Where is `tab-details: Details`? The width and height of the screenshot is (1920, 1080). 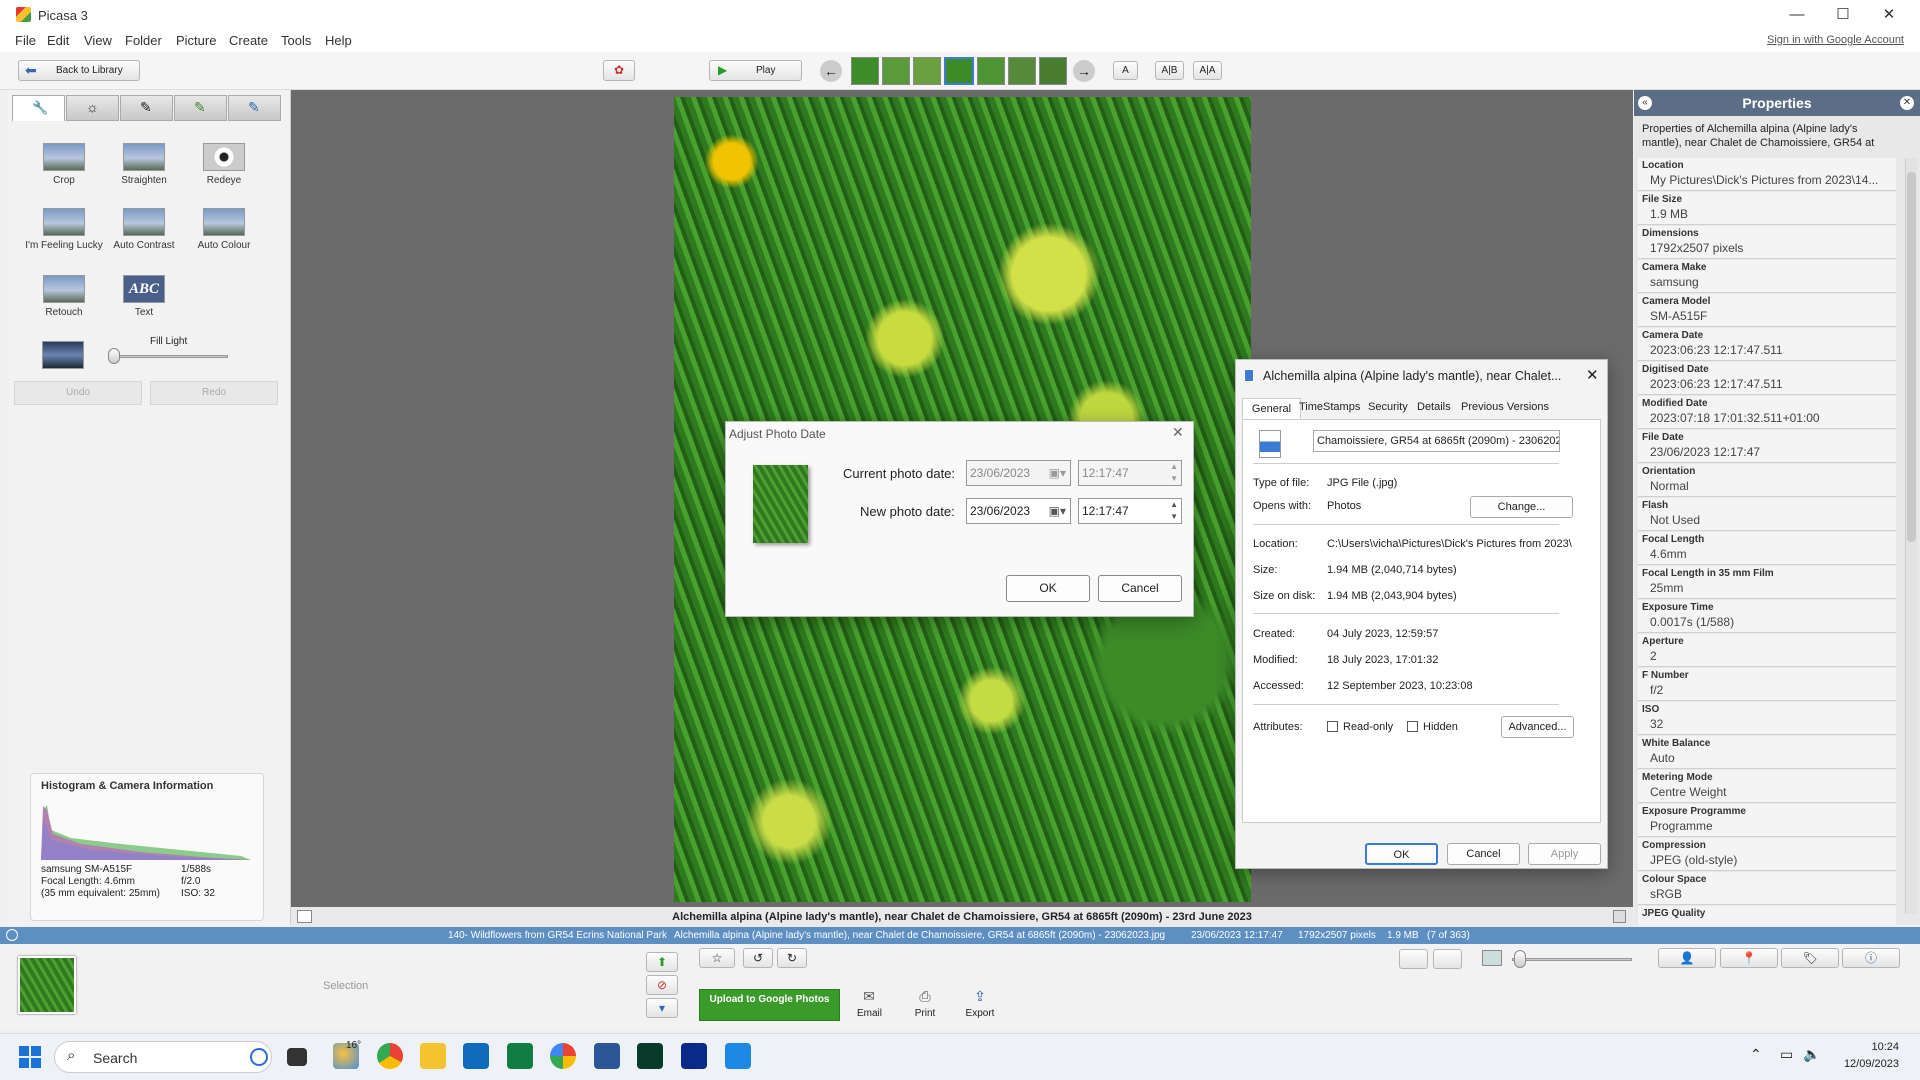 tab-details: Details is located at coordinates (1434, 407).